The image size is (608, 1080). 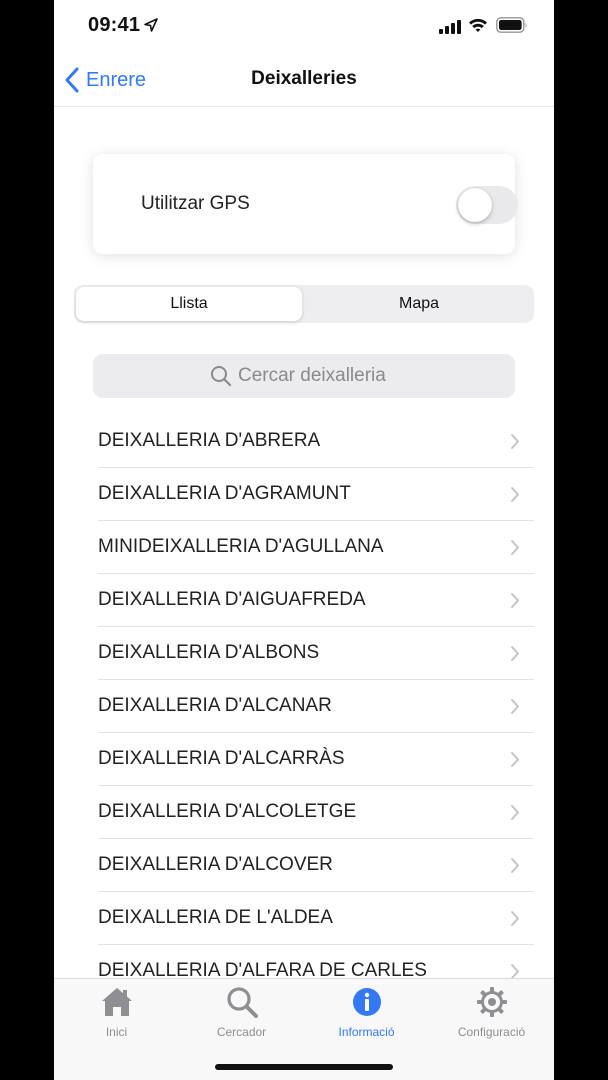 What do you see at coordinates (366, 1002) in the screenshot?
I see `info-icon` at bounding box center [366, 1002].